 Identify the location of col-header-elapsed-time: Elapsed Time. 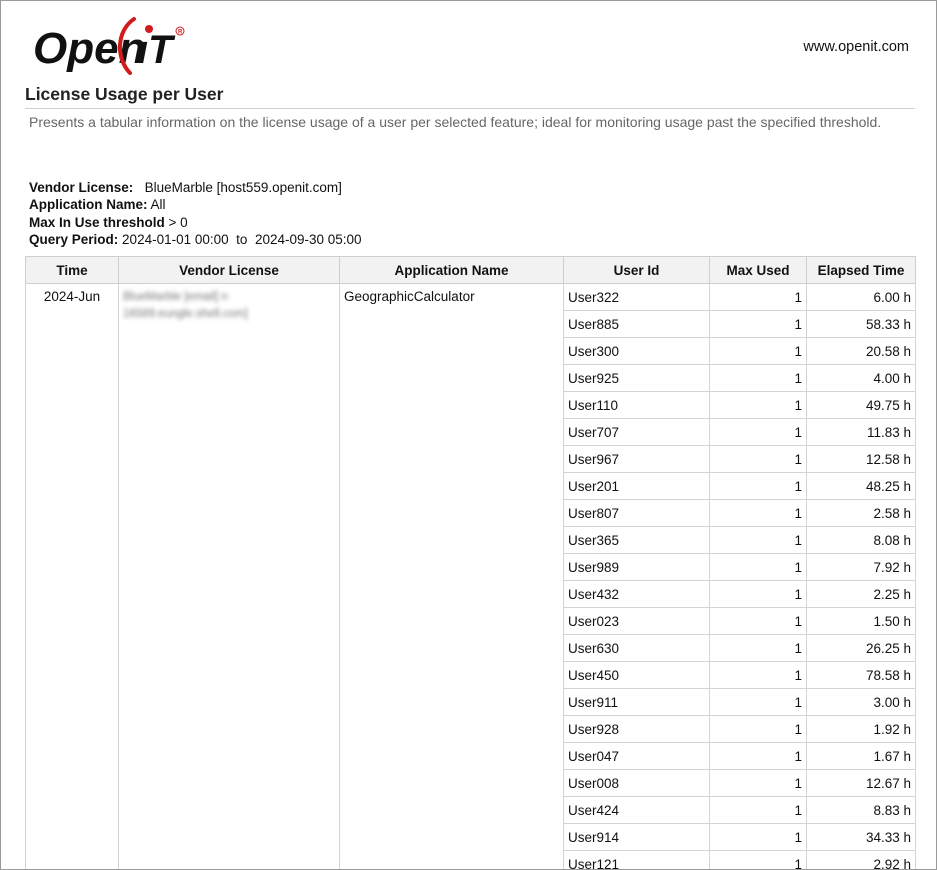
(861, 270).